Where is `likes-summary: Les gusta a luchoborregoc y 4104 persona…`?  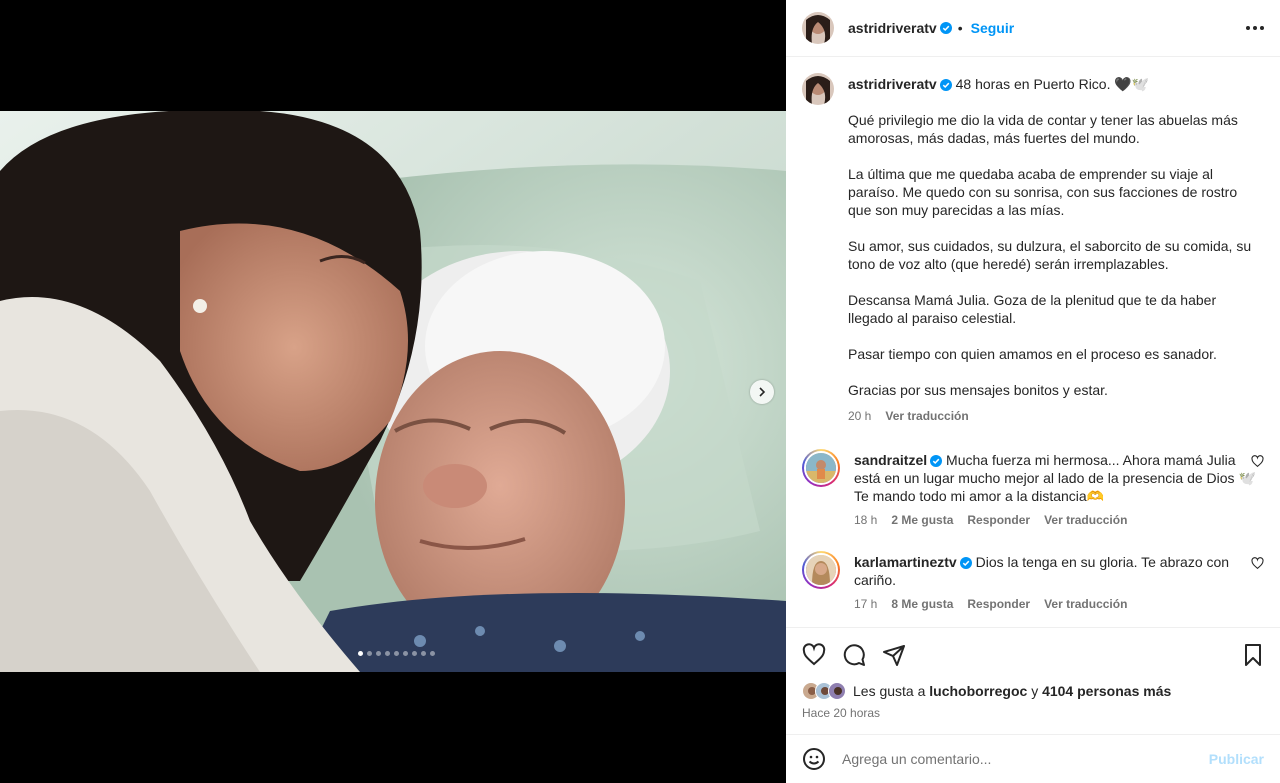 likes-summary: Les gusta a luchoborregoc y 4104 persona… is located at coordinates (1033, 691).